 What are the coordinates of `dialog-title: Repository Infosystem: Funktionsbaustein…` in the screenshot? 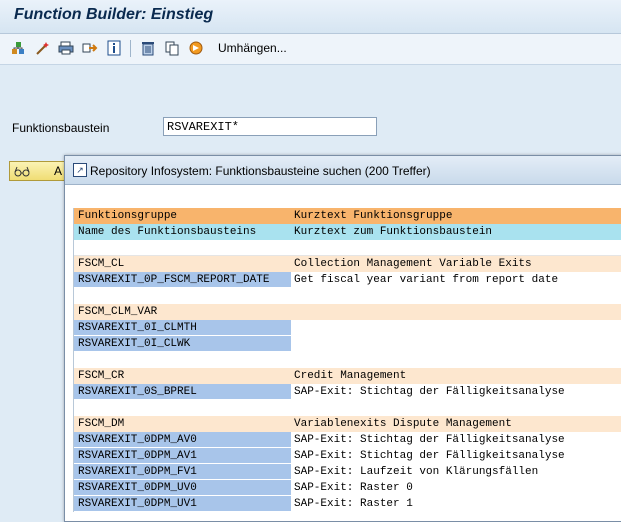 It's located at (260, 171).